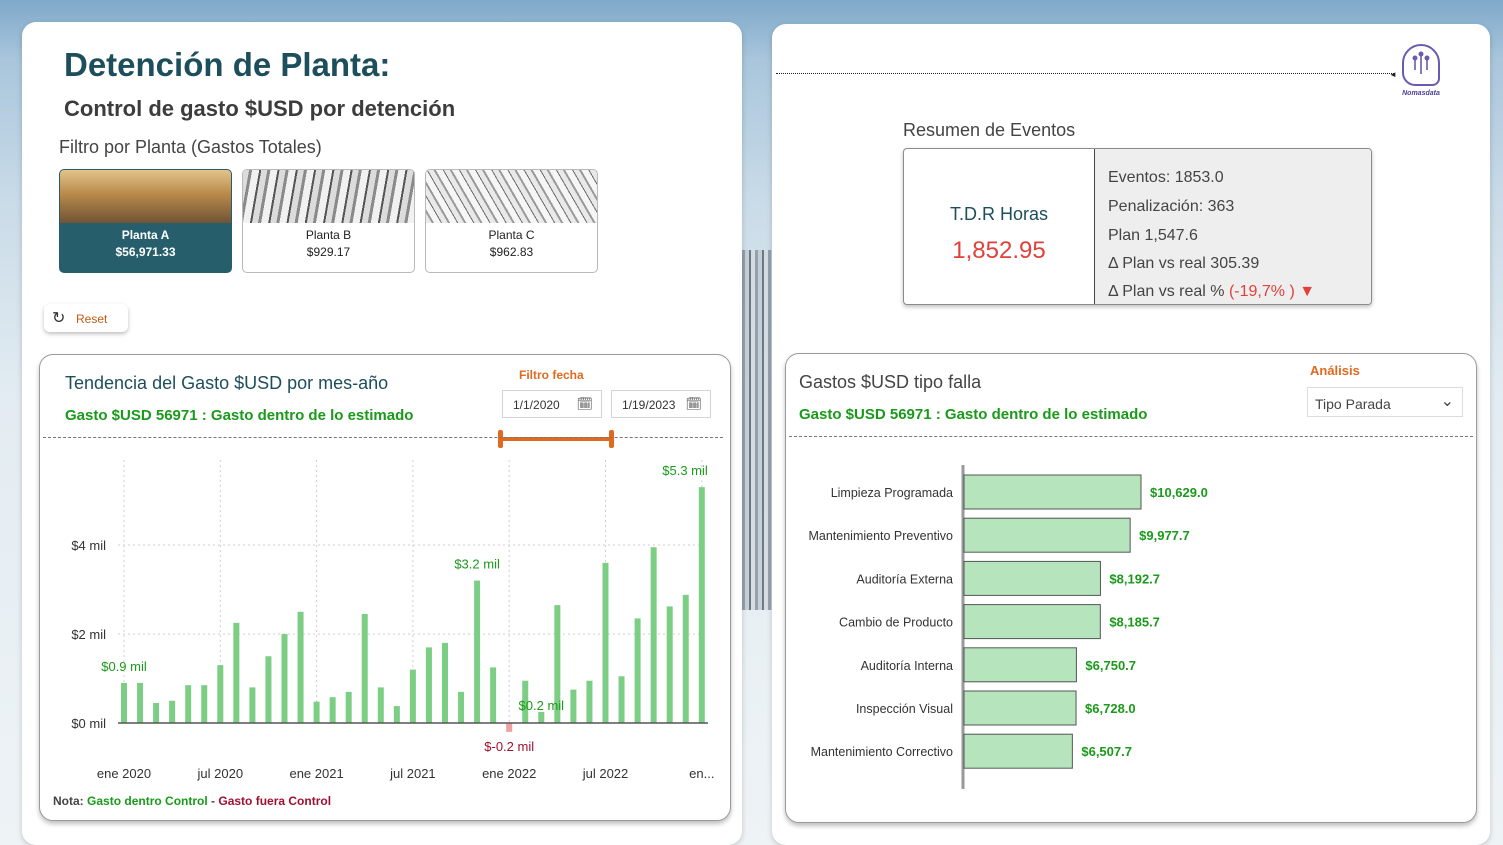  Describe the element at coordinates (509, 746) in the screenshot. I see `trend-data-label: $-0.2 mil` at that location.